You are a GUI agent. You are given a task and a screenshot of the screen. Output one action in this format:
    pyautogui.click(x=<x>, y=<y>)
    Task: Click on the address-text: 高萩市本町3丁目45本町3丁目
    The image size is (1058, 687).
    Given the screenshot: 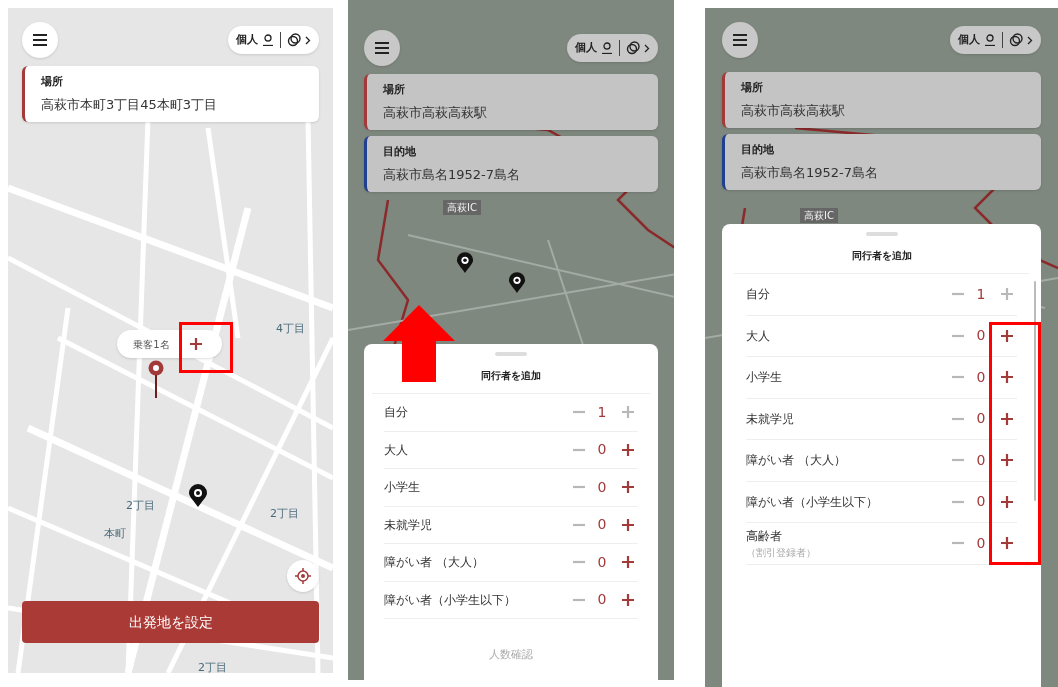 What is the action you would take?
    pyautogui.click(x=130, y=104)
    